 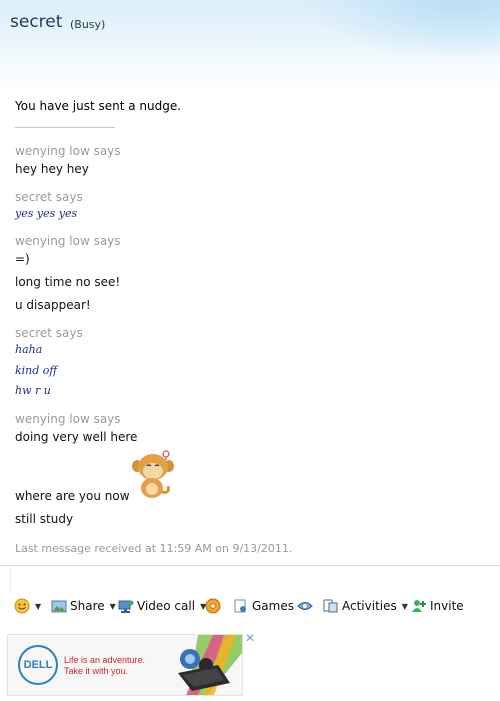 What do you see at coordinates (76, 437) in the screenshot?
I see `message-text: doing very well here` at bounding box center [76, 437].